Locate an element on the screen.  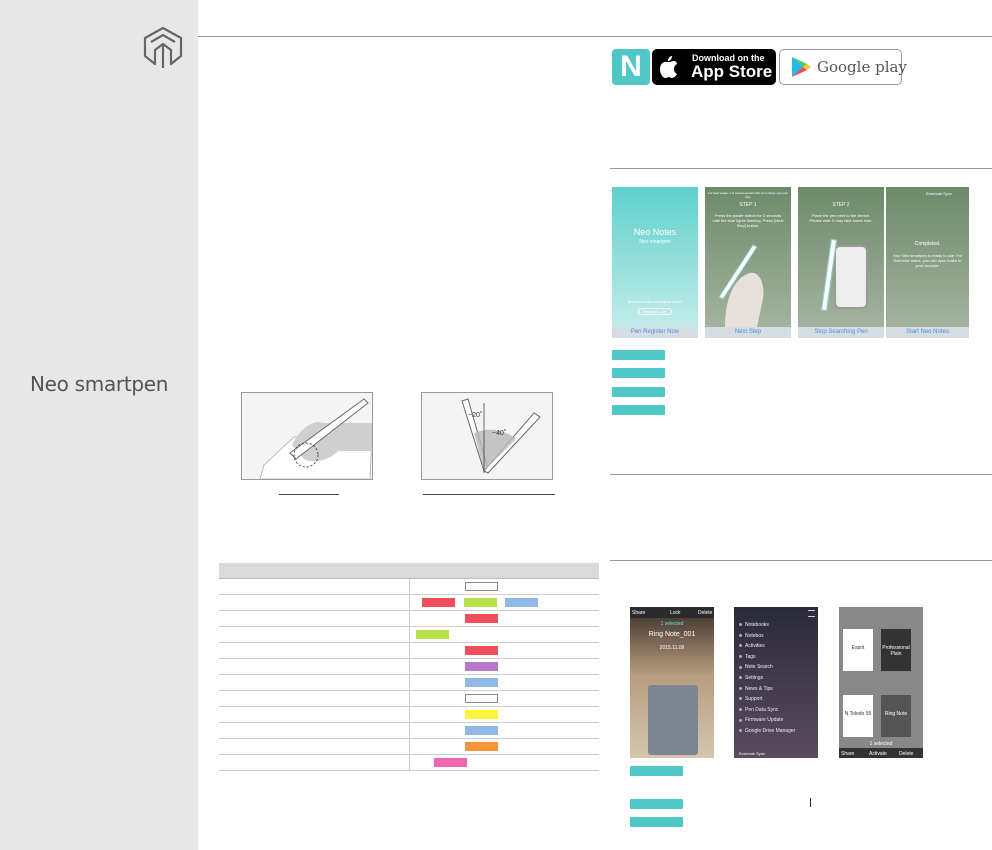
caption-underline is located at coordinates (489, 494).